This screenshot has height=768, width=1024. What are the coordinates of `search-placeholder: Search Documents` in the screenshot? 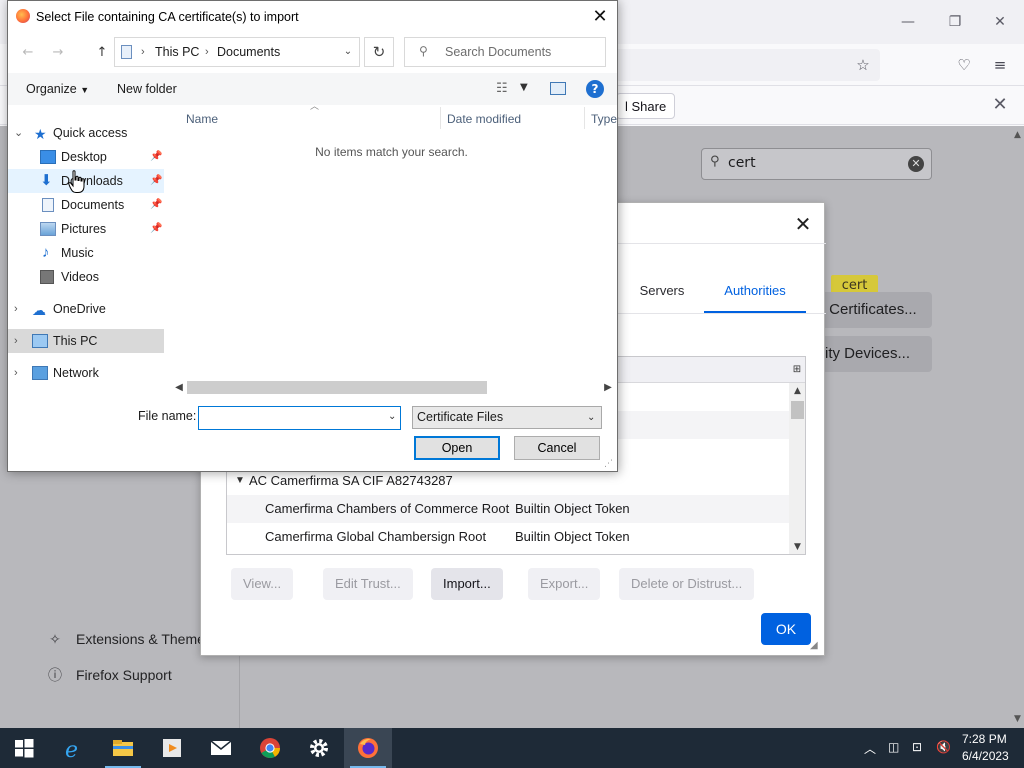 It's located at (498, 52).